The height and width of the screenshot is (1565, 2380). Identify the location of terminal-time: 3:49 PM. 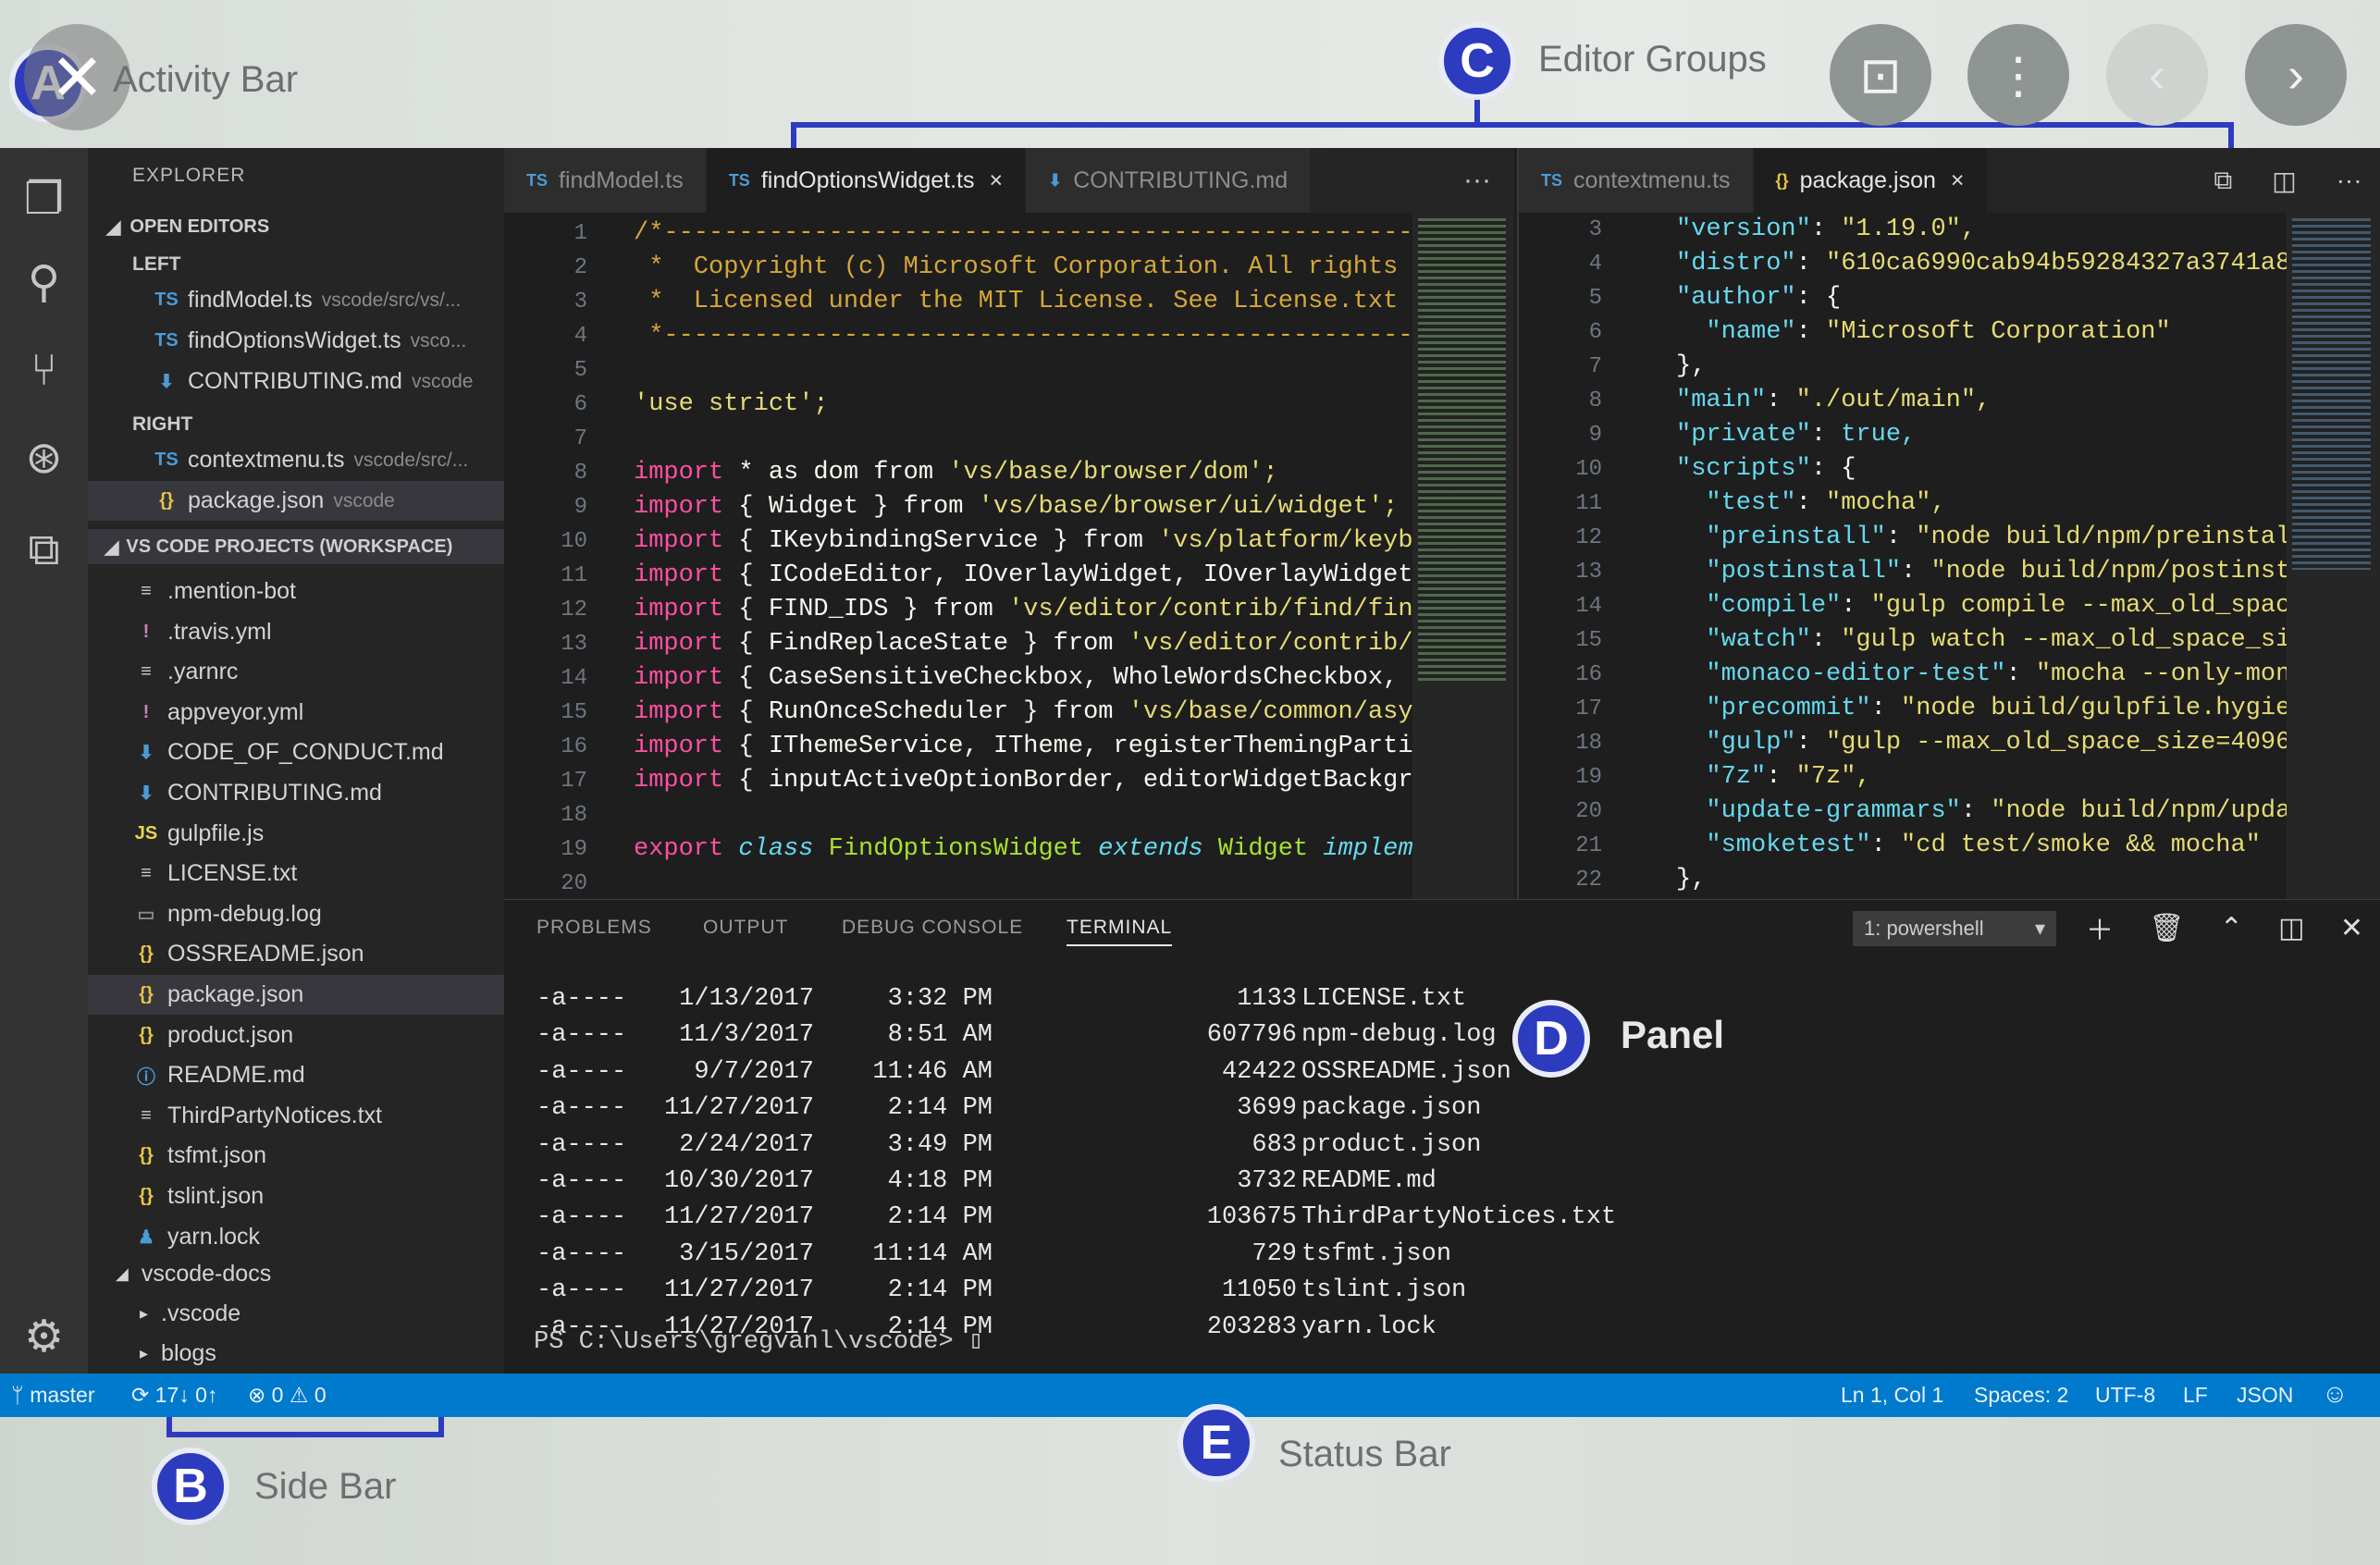
(940, 1144).